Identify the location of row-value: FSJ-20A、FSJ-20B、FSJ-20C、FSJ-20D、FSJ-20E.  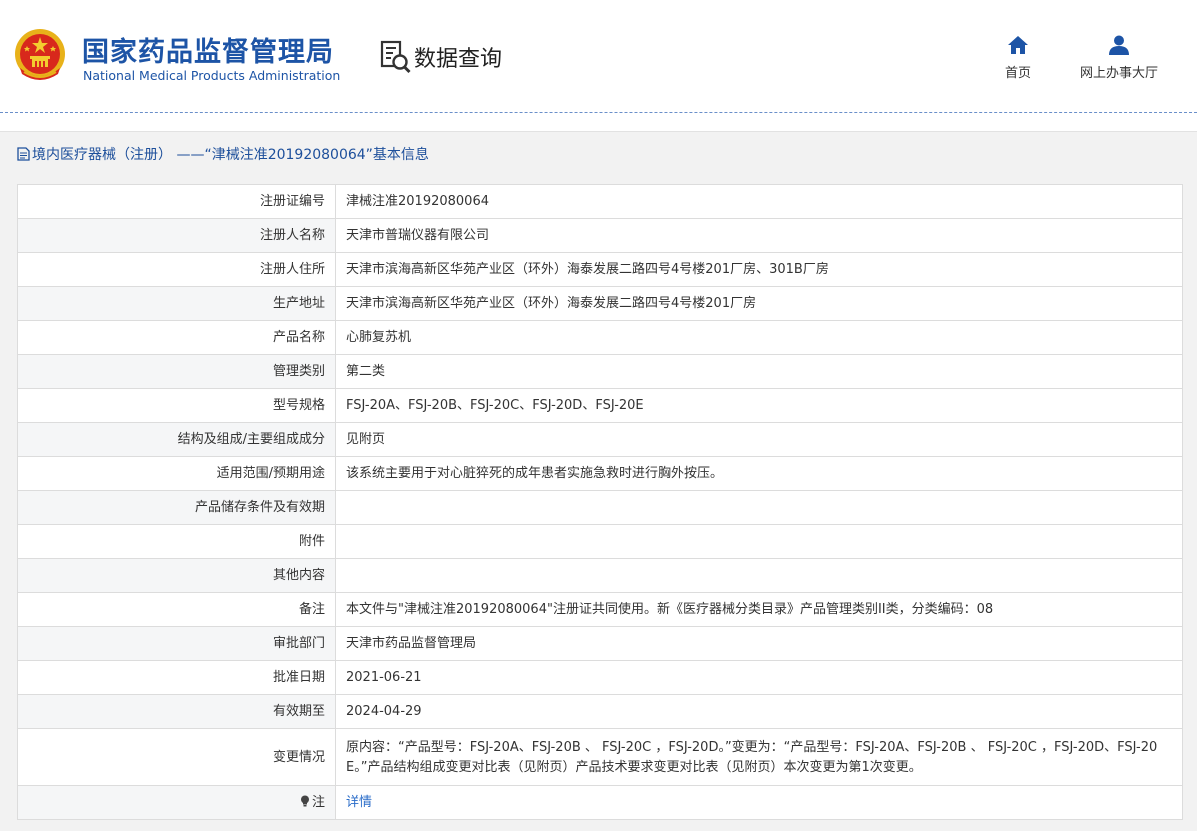
(759, 405).